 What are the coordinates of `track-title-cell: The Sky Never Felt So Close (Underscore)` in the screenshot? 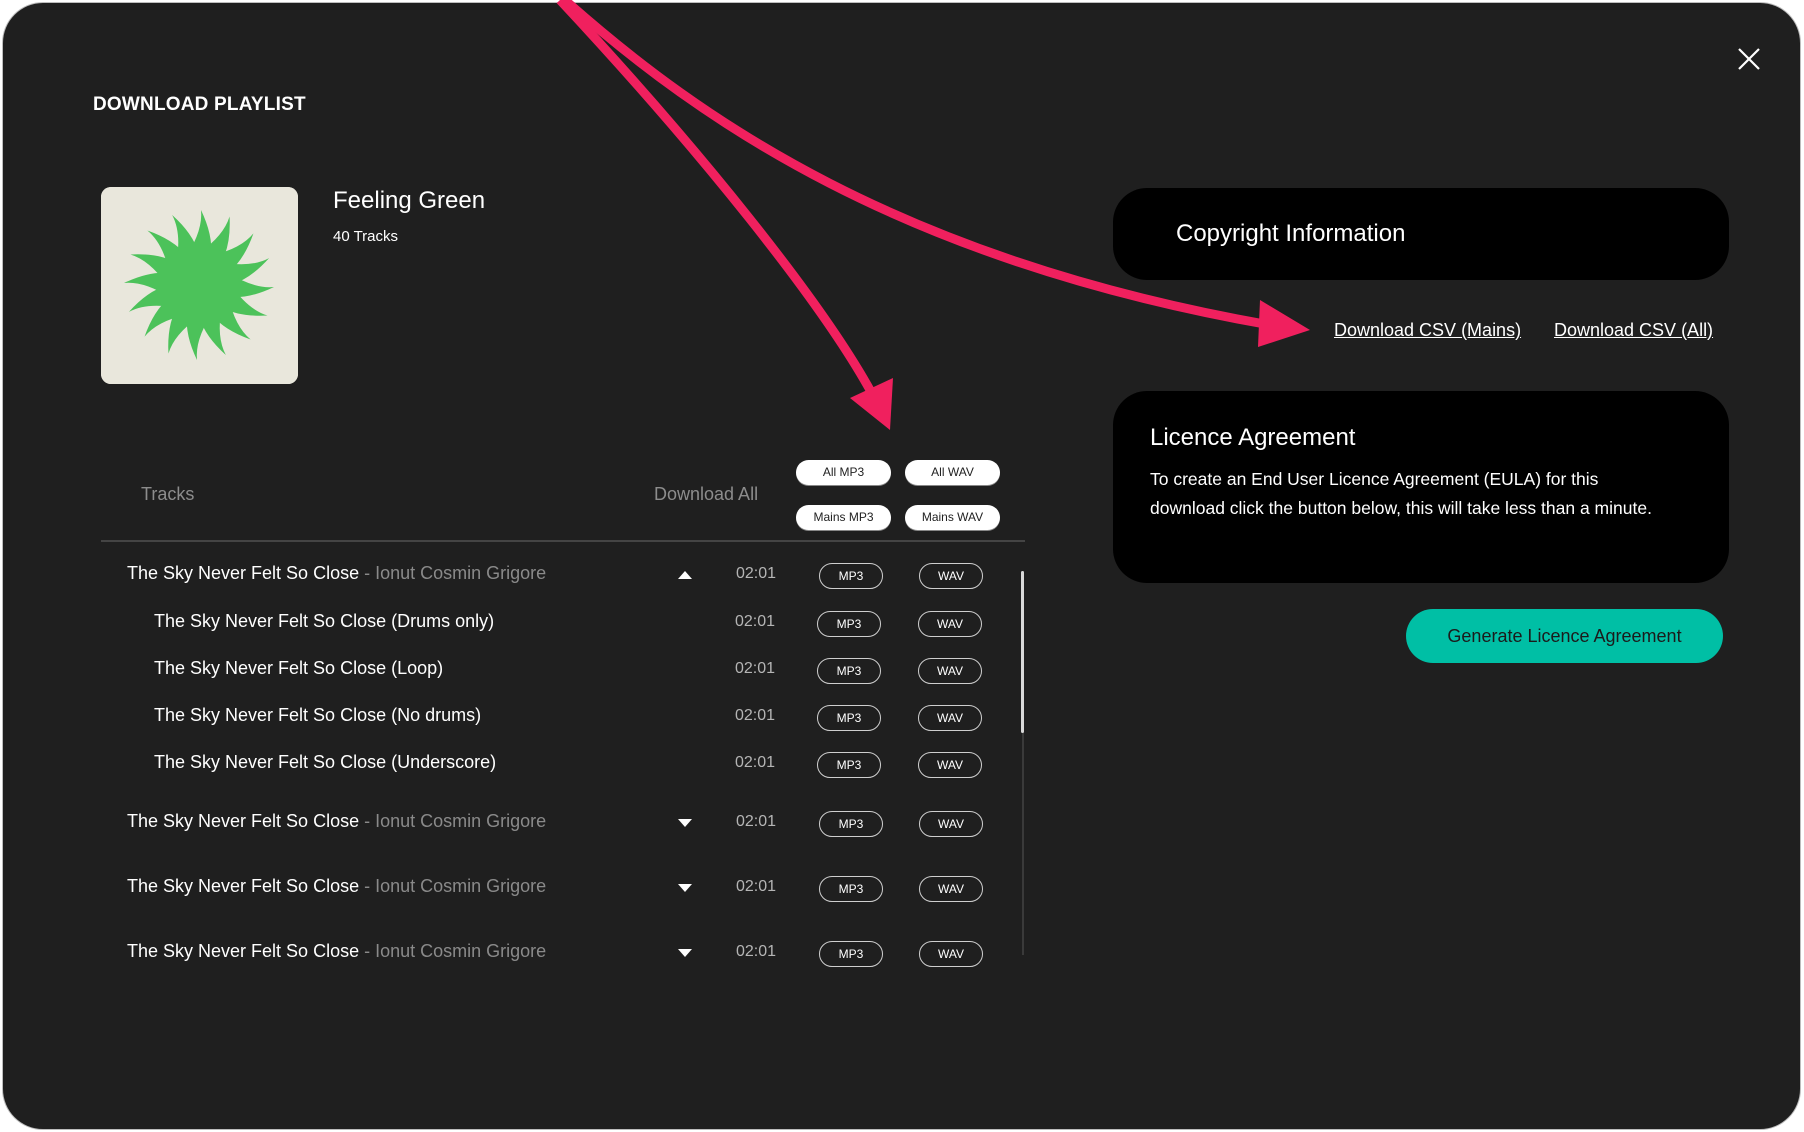 It's located at (325, 762).